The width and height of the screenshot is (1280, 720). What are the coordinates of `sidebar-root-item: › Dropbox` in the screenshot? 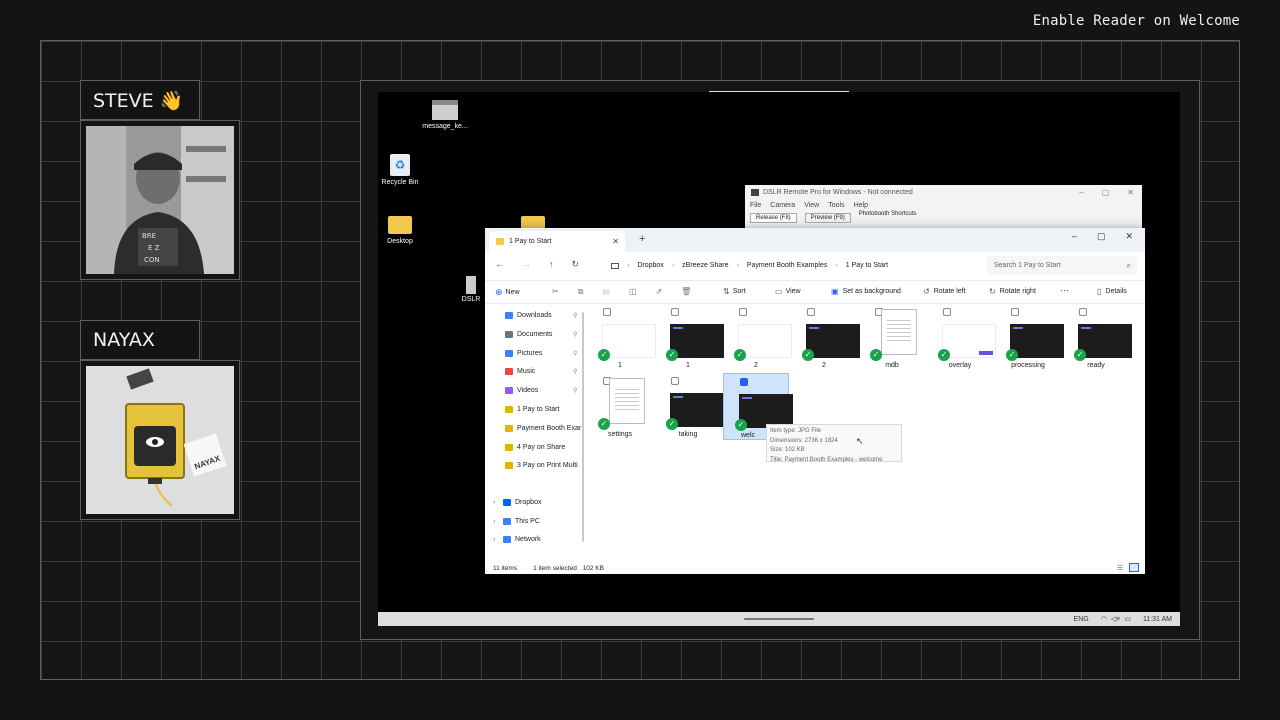 It's located at (535, 503).